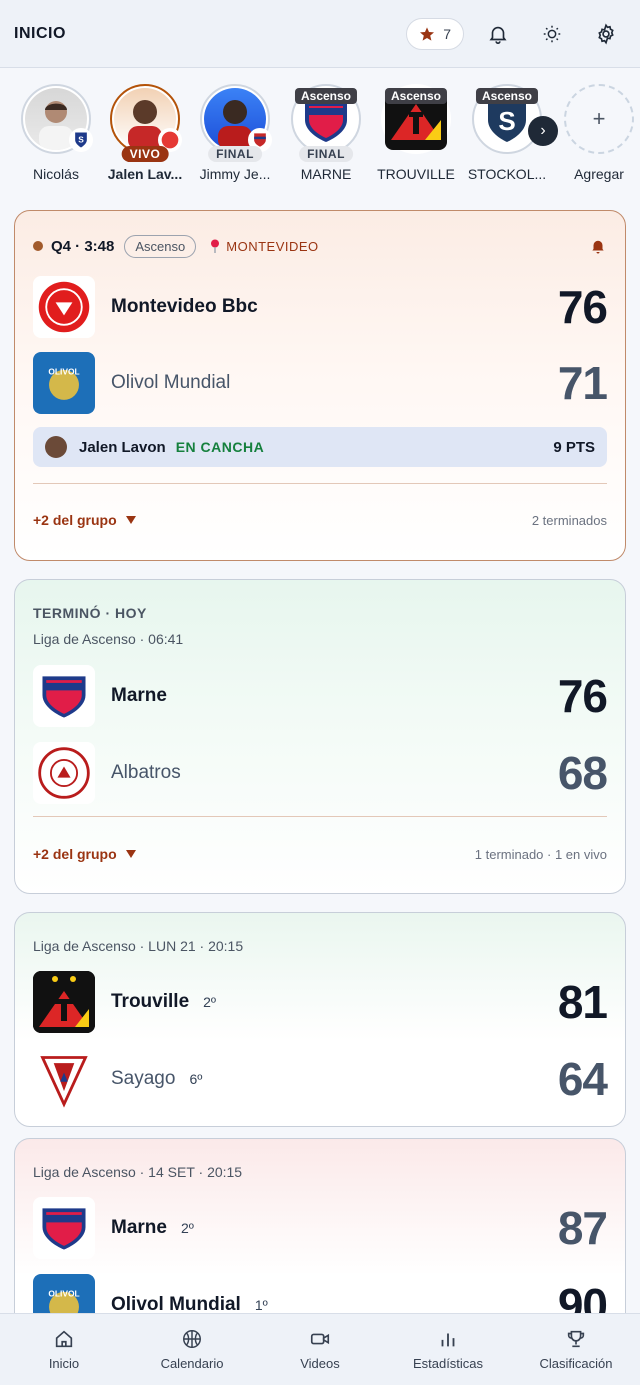  I want to click on league-label: Liga de Ascenso · 14 SET · 20:15, so click(138, 1172).